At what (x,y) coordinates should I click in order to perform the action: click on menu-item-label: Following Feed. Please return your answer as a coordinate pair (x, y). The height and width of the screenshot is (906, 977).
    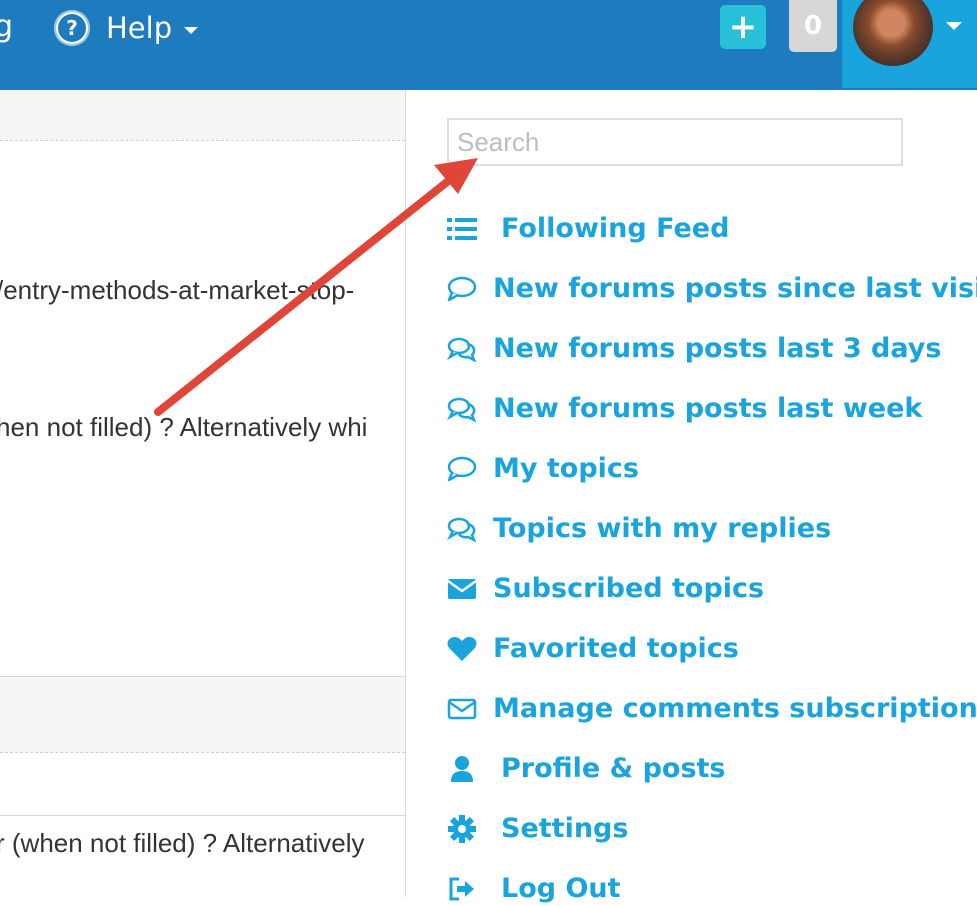
    Looking at the image, I should click on (615, 228).